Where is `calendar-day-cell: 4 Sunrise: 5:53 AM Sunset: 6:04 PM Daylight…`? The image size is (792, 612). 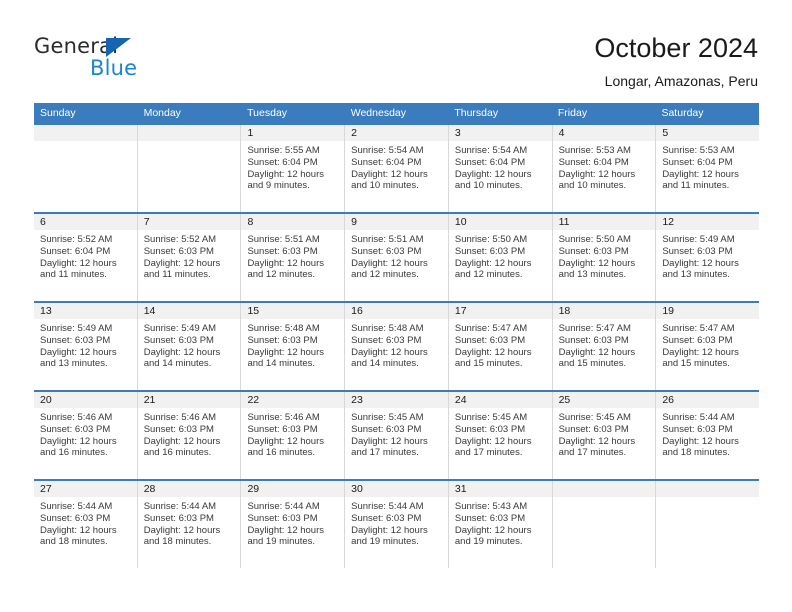
calendar-day-cell: 4 Sunrise: 5:53 AM Sunset: 6:04 PM Daylight… is located at coordinates (604, 168).